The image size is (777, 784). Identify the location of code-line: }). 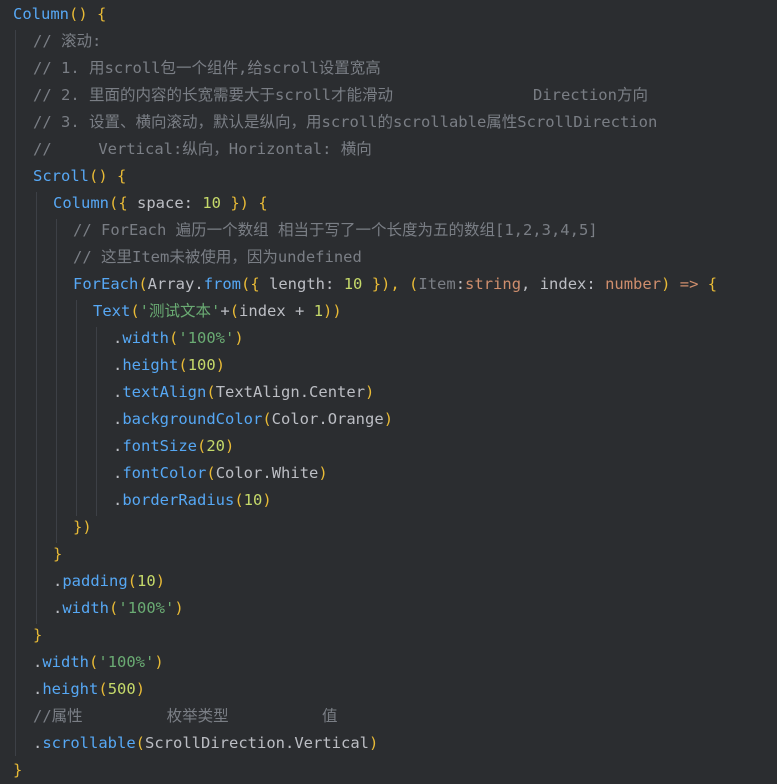
(82, 527).